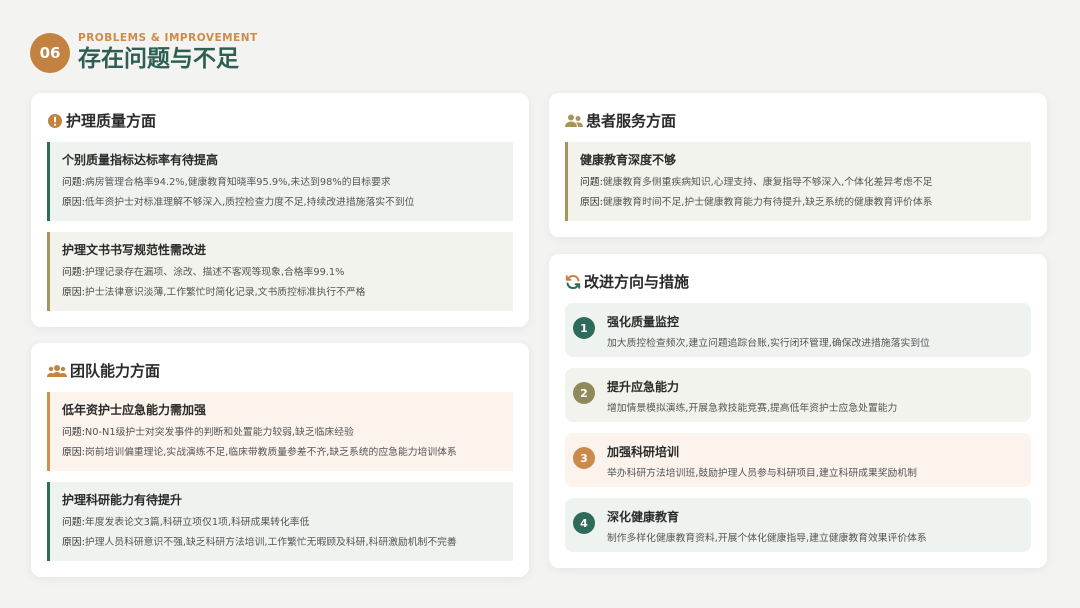  What do you see at coordinates (584, 393) in the screenshot?
I see `measure-number: 2` at bounding box center [584, 393].